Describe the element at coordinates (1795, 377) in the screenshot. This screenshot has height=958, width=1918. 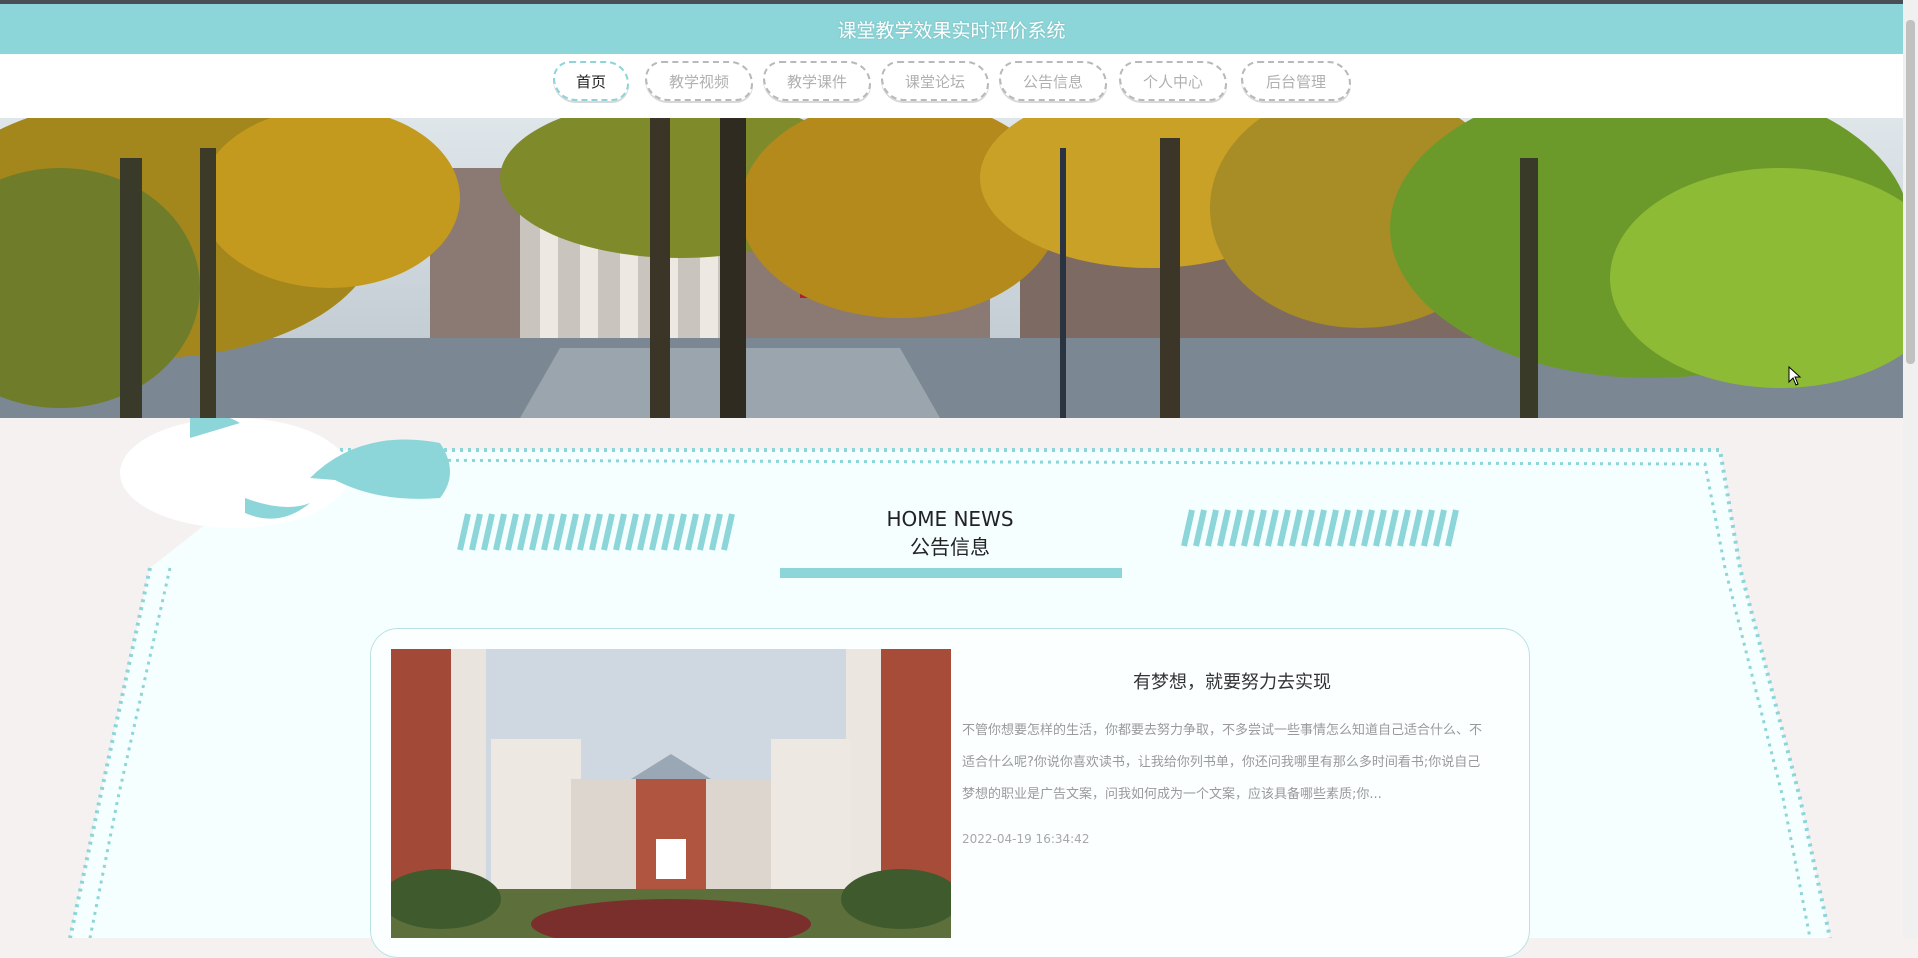
I see `mouse-cursor-icon` at that location.